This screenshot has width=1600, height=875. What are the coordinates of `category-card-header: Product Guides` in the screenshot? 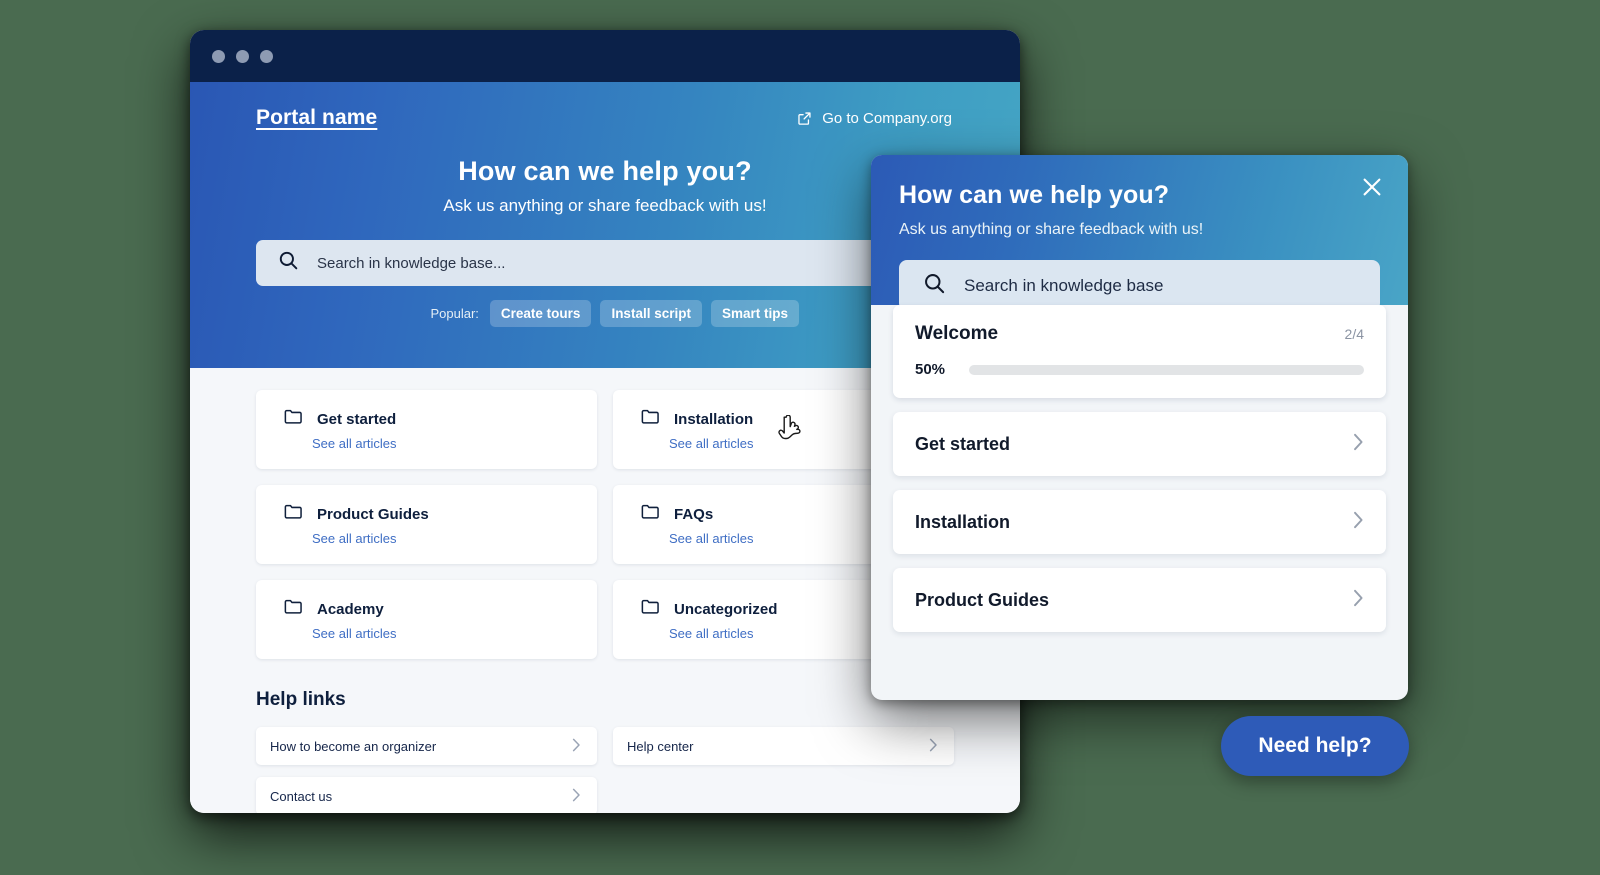 It's located at (440, 514).